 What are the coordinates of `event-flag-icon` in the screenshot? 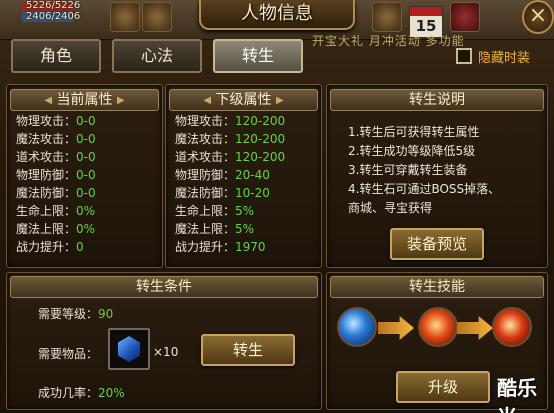 It's located at (465, 17).